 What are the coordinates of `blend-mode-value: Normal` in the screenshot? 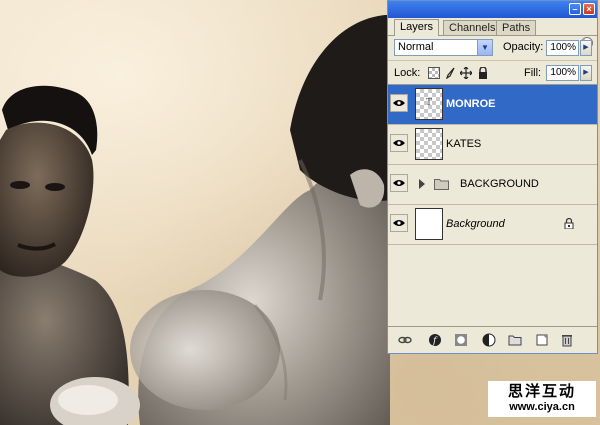 It's located at (416, 47).